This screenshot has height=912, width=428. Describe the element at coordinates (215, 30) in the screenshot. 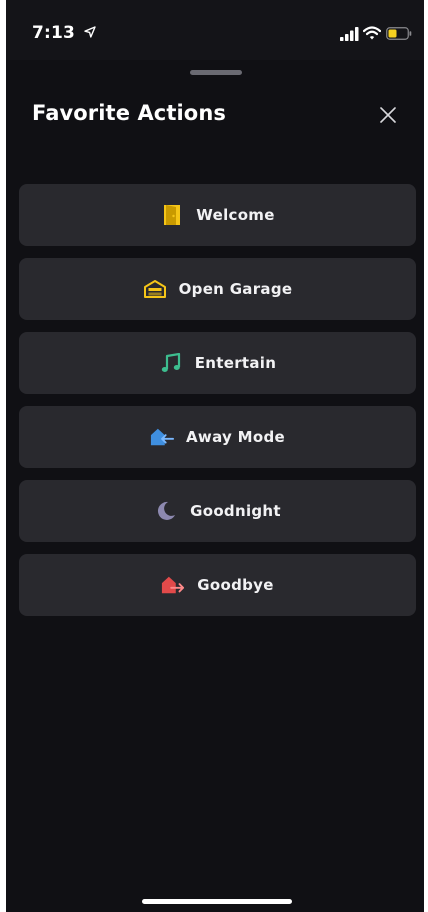

I see `status-bar: 7:13` at that location.